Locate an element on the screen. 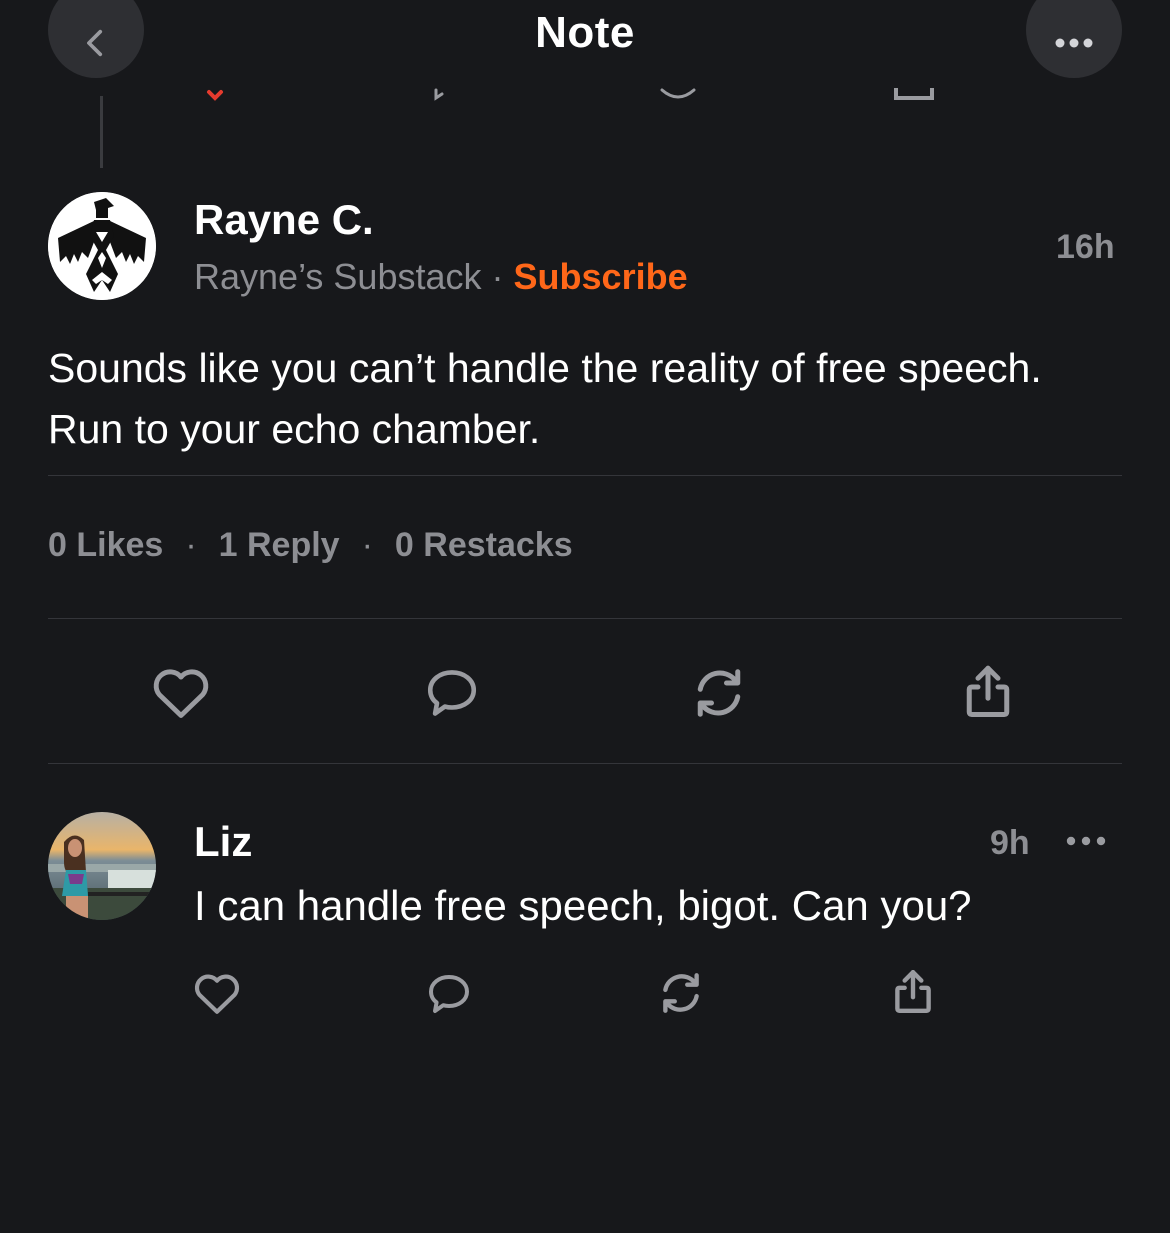  more-options-button is located at coordinates (1074, 39).